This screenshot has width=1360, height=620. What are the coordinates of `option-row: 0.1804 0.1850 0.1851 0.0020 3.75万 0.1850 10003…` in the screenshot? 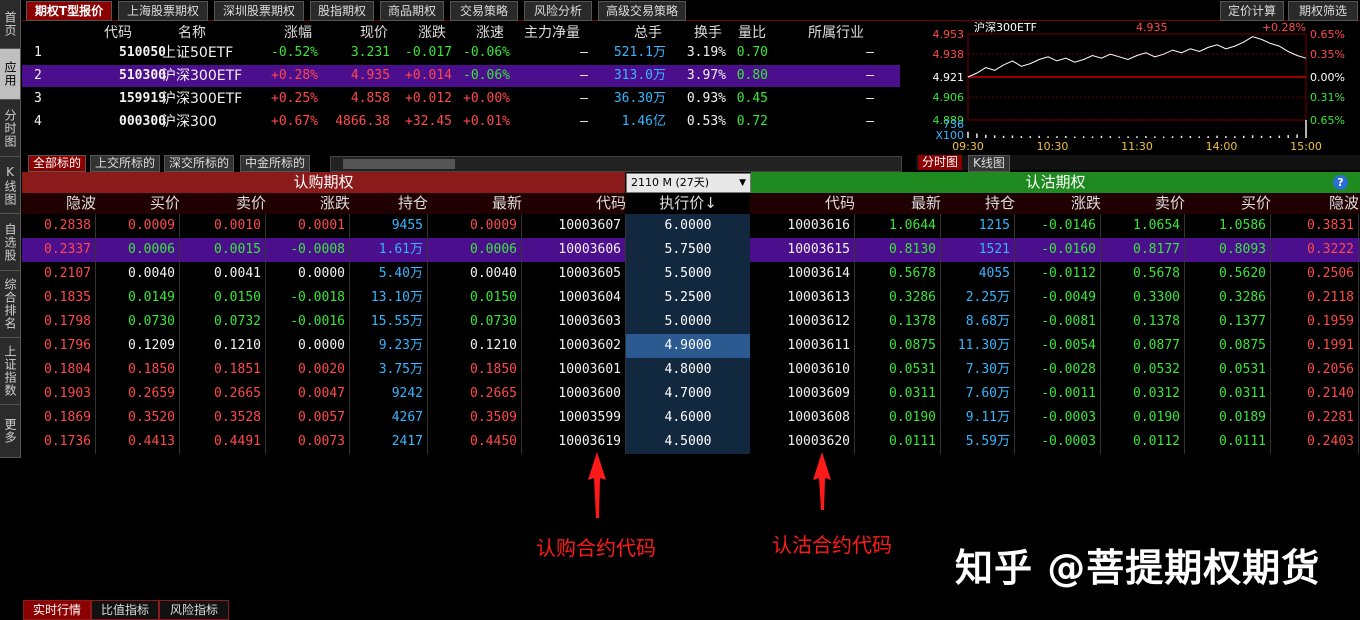 It's located at (691, 370).